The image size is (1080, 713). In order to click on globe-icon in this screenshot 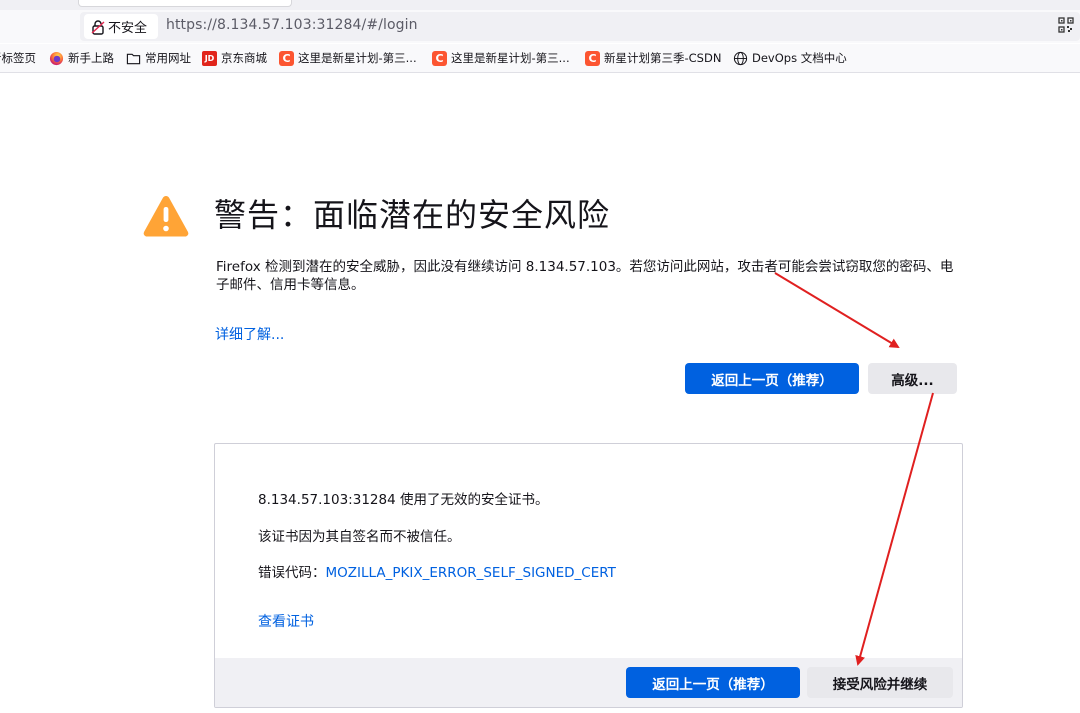, I will do `click(740, 58)`.